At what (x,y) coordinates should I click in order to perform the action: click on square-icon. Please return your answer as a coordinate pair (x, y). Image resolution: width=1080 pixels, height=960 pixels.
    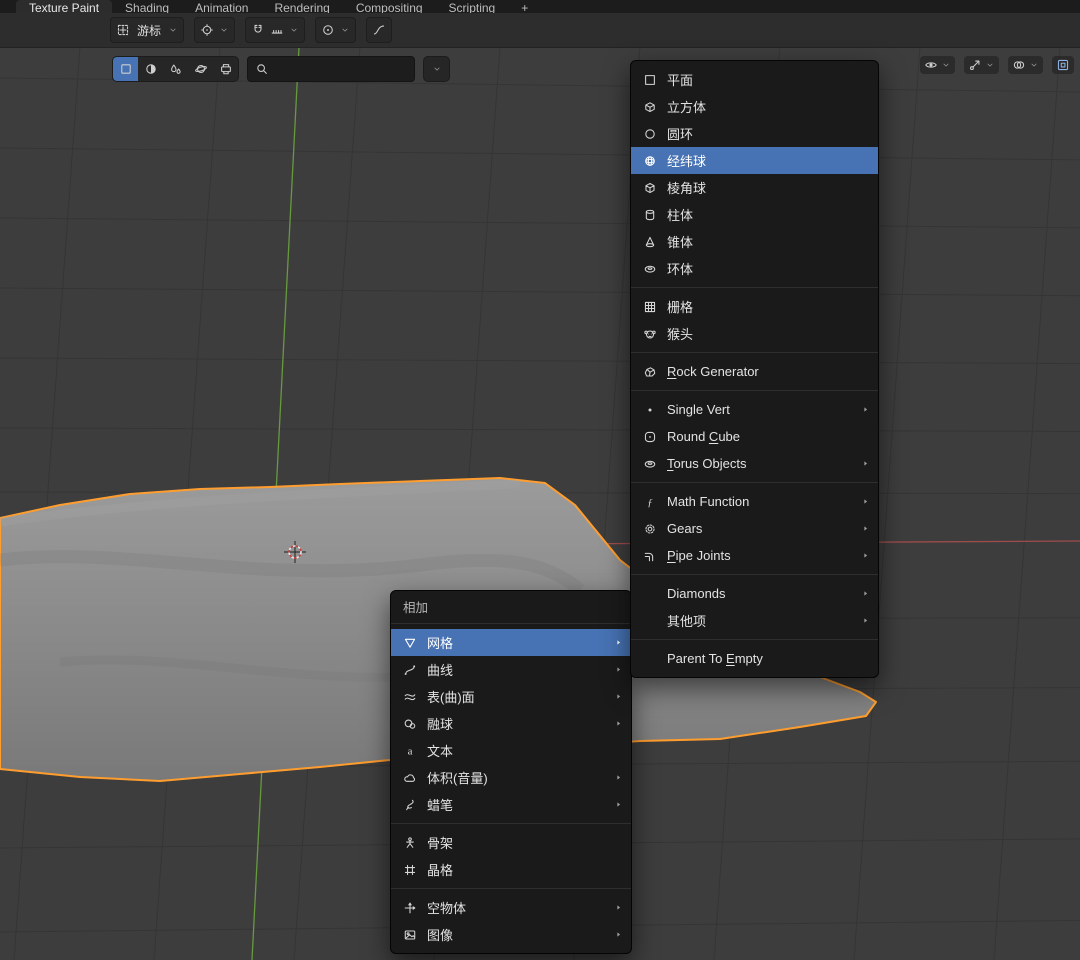
    Looking at the image, I should click on (126, 69).